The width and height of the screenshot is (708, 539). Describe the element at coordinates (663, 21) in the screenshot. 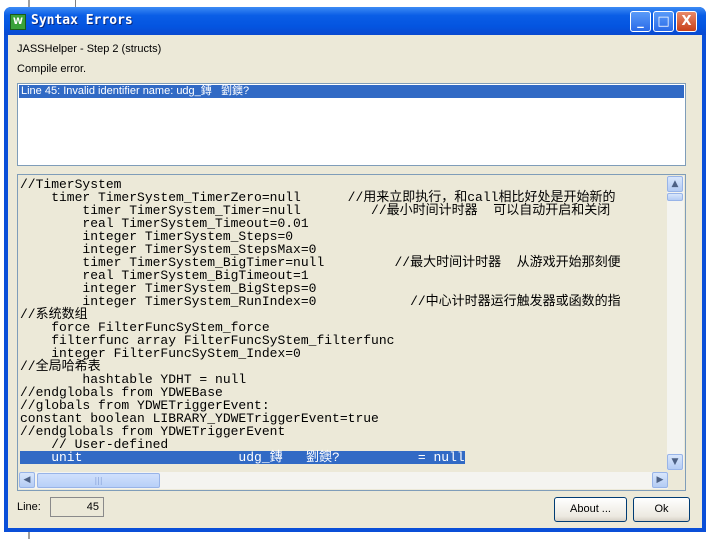

I see `maximize-button: □` at that location.